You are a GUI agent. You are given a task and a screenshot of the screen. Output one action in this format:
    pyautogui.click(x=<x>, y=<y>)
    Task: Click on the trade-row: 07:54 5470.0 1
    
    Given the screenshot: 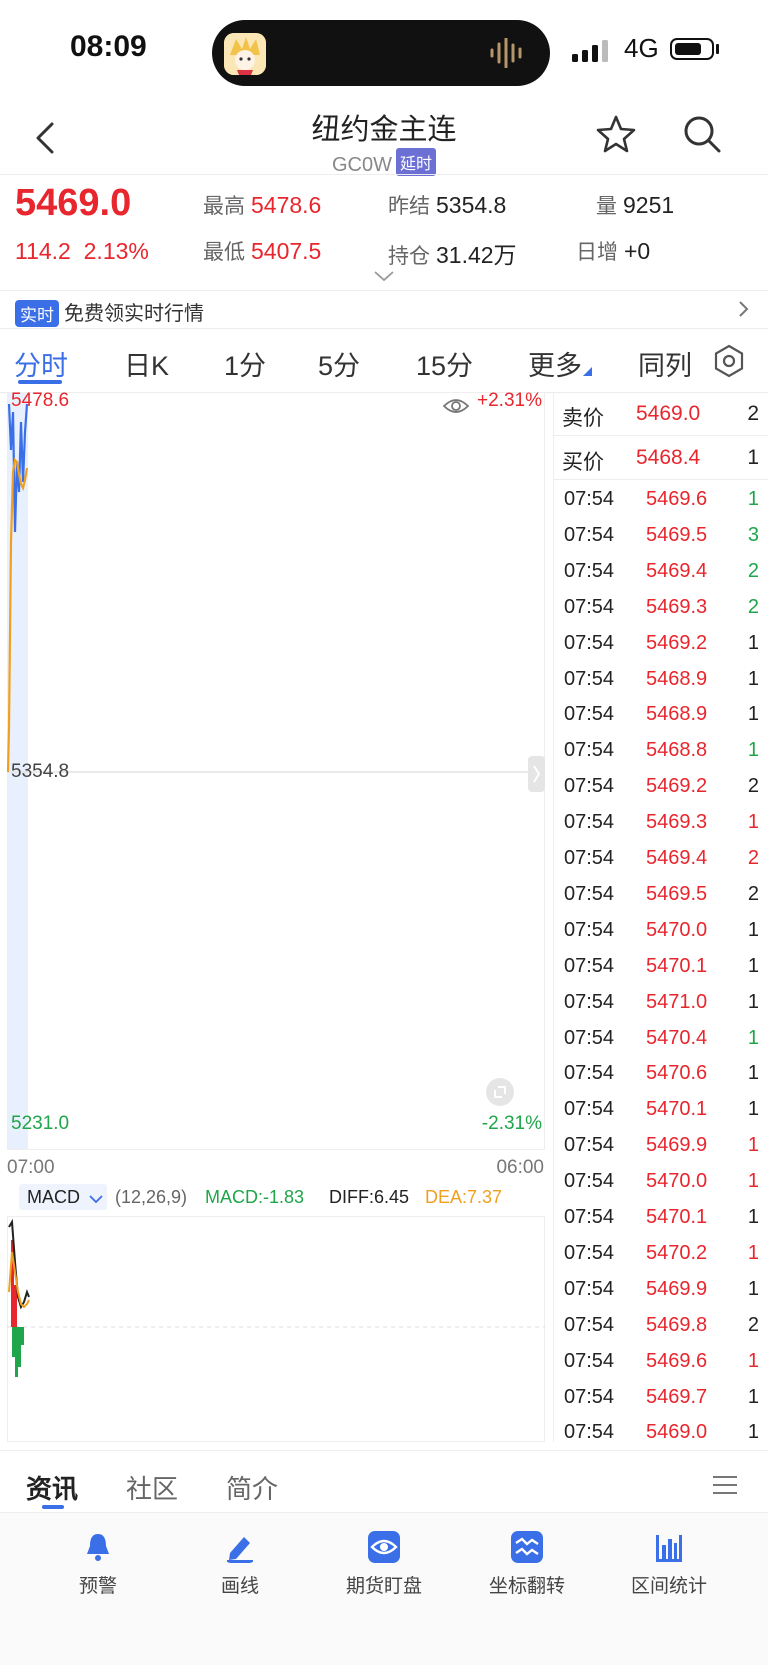 What is the action you would take?
    pyautogui.click(x=661, y=931)
    